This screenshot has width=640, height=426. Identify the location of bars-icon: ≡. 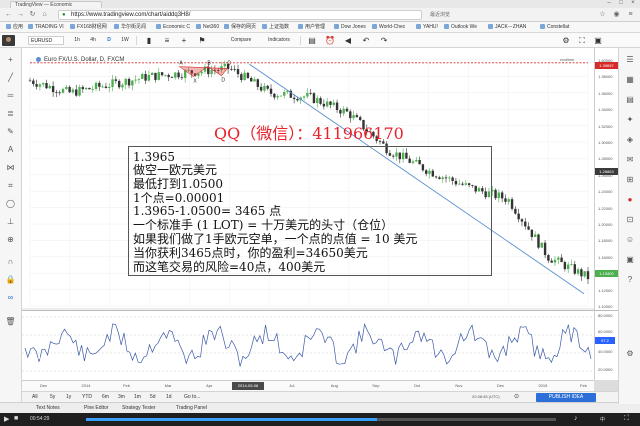
(167, 40).